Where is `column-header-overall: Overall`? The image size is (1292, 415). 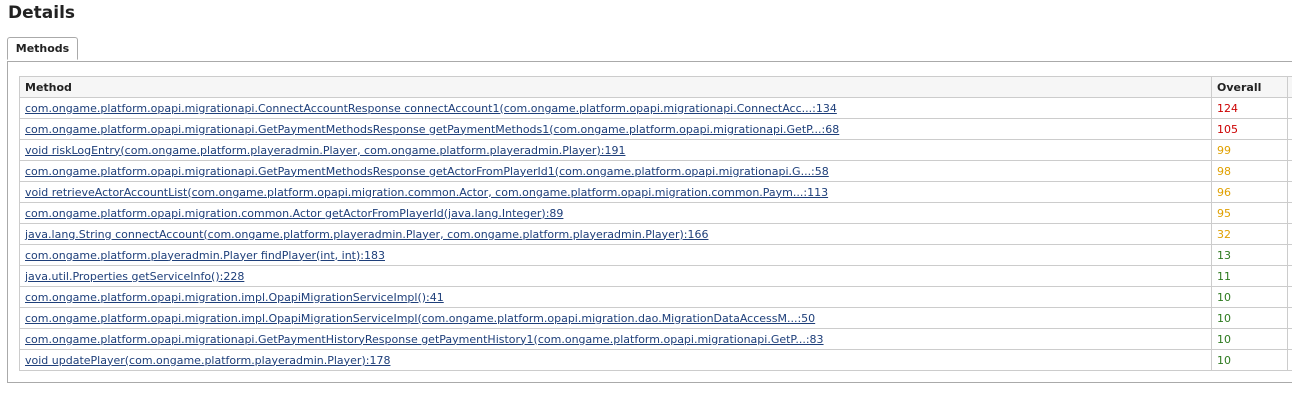 column-header-overall: Overall is located at coordinates (1249, 87).